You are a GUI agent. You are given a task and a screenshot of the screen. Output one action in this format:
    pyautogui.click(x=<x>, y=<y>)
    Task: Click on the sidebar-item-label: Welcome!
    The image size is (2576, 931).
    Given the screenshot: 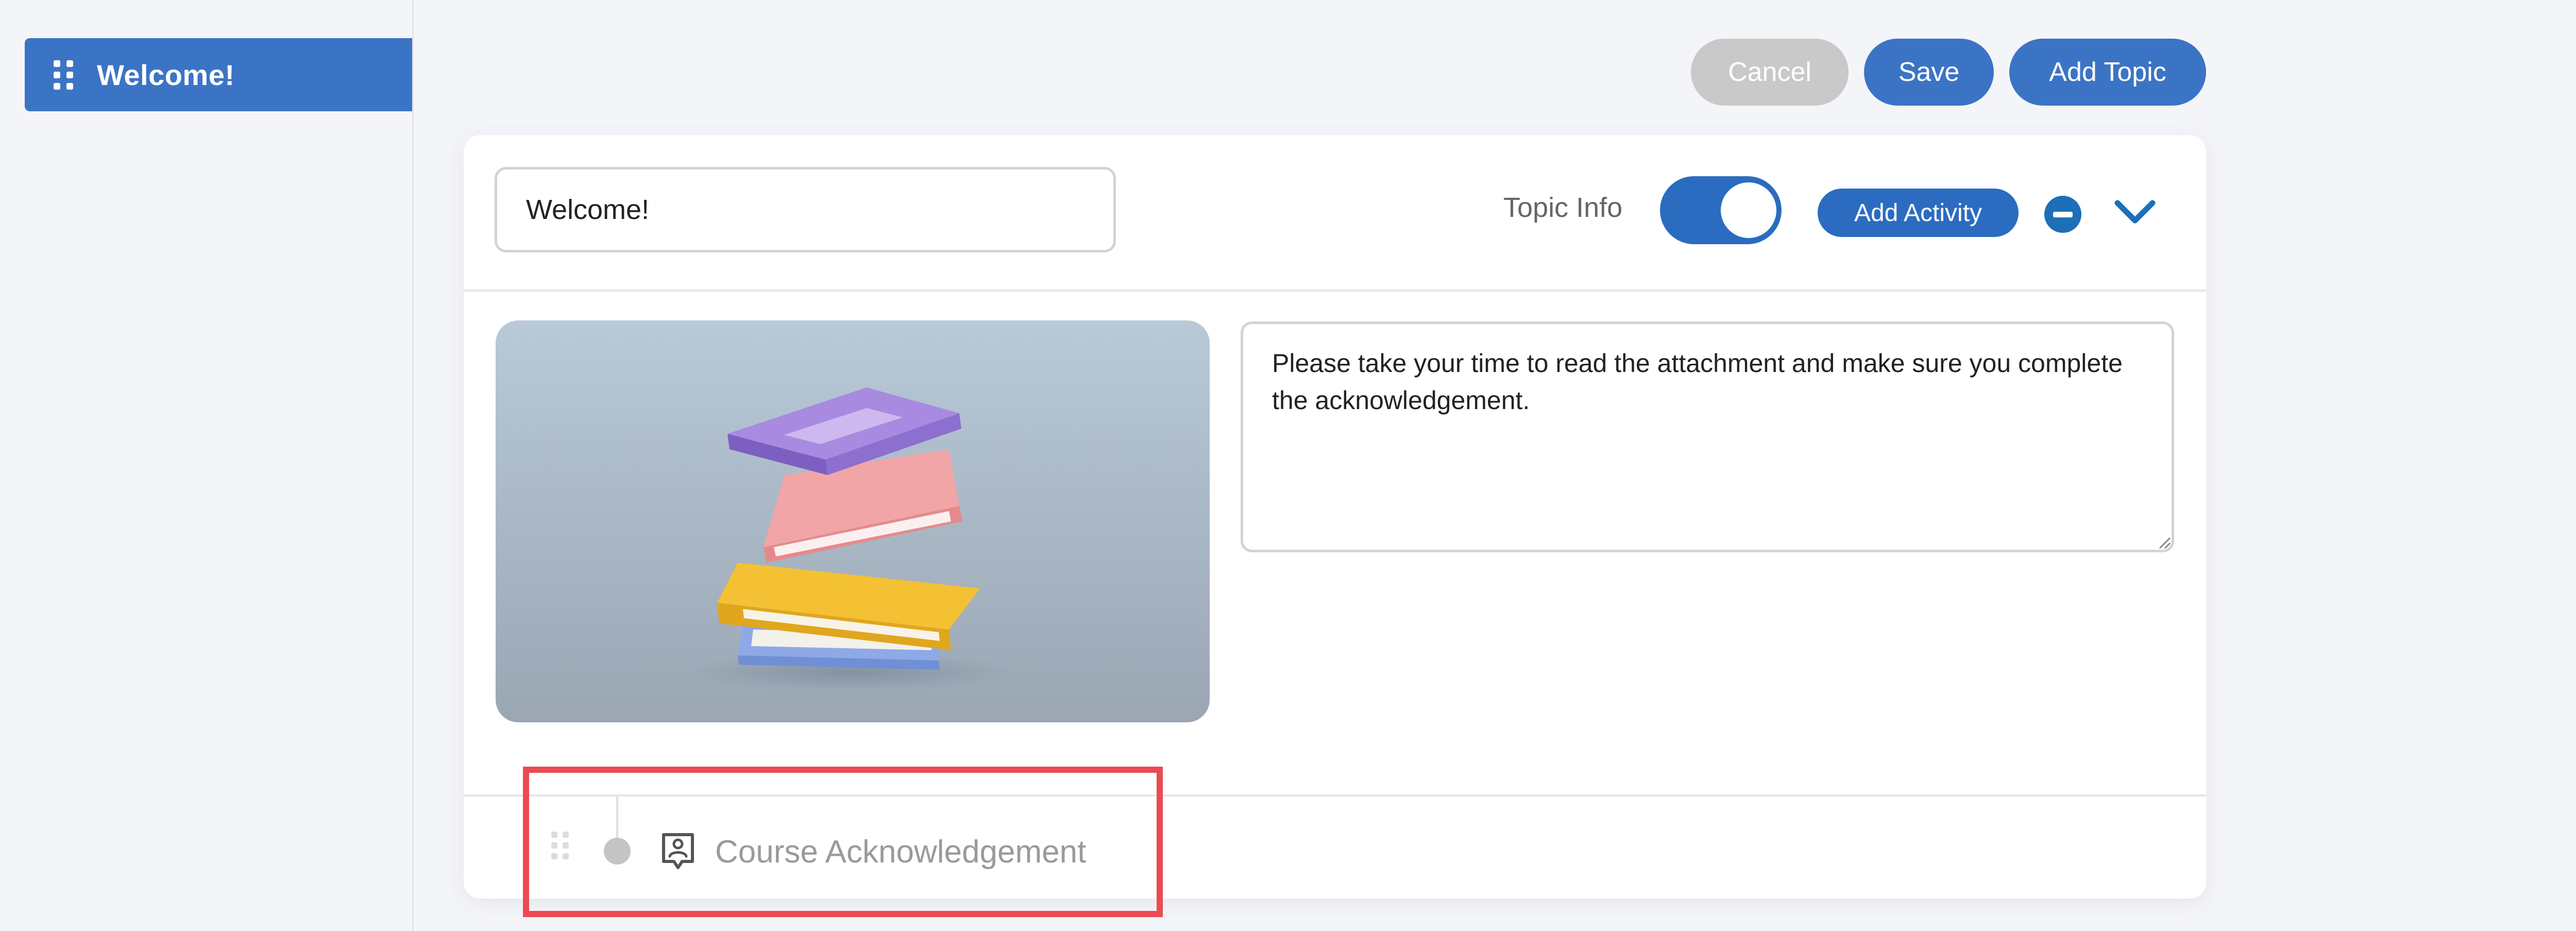 What is the action you would take?
    pyautogui.click(x=166, y=75)
    